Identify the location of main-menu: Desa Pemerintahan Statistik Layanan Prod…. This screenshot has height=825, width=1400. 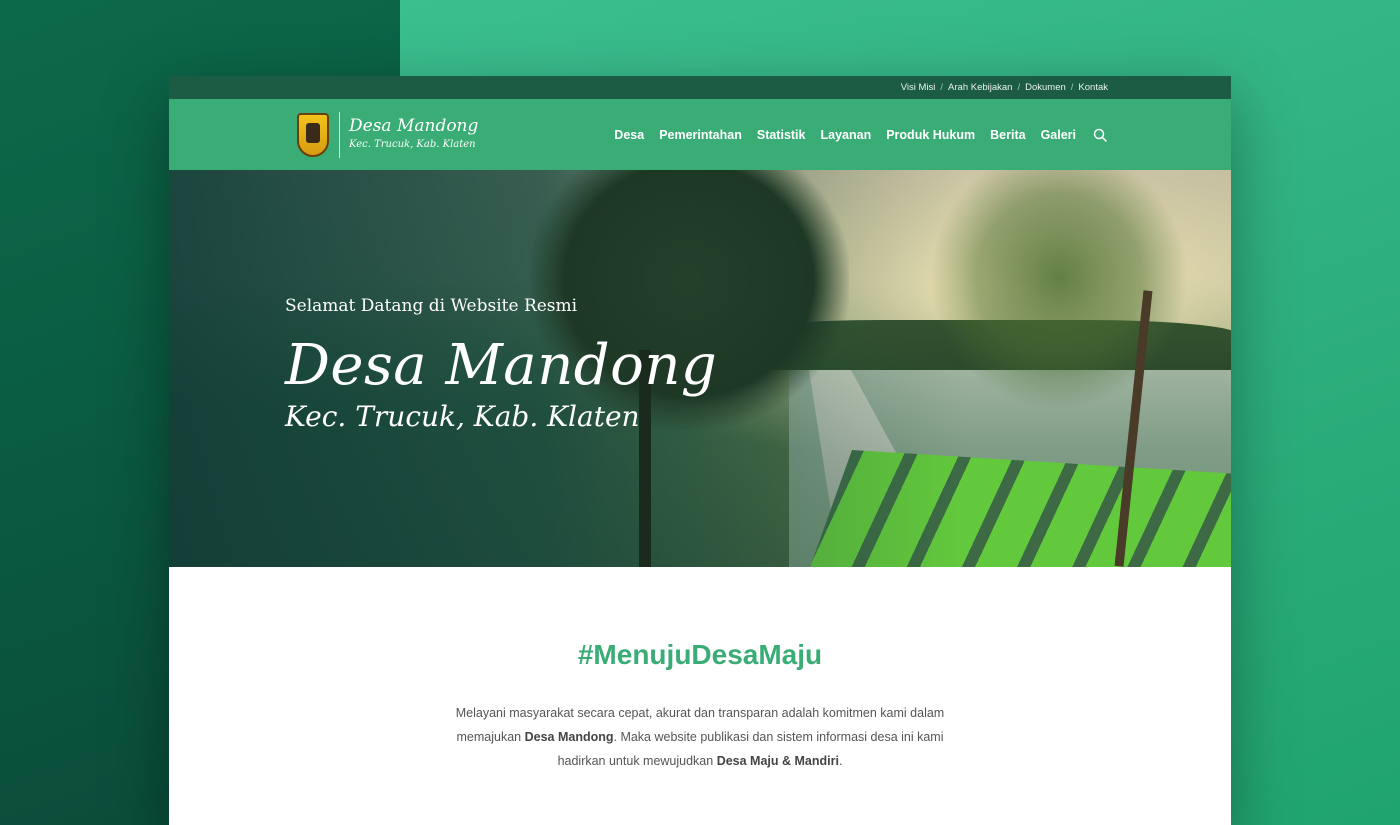
(860, 135).